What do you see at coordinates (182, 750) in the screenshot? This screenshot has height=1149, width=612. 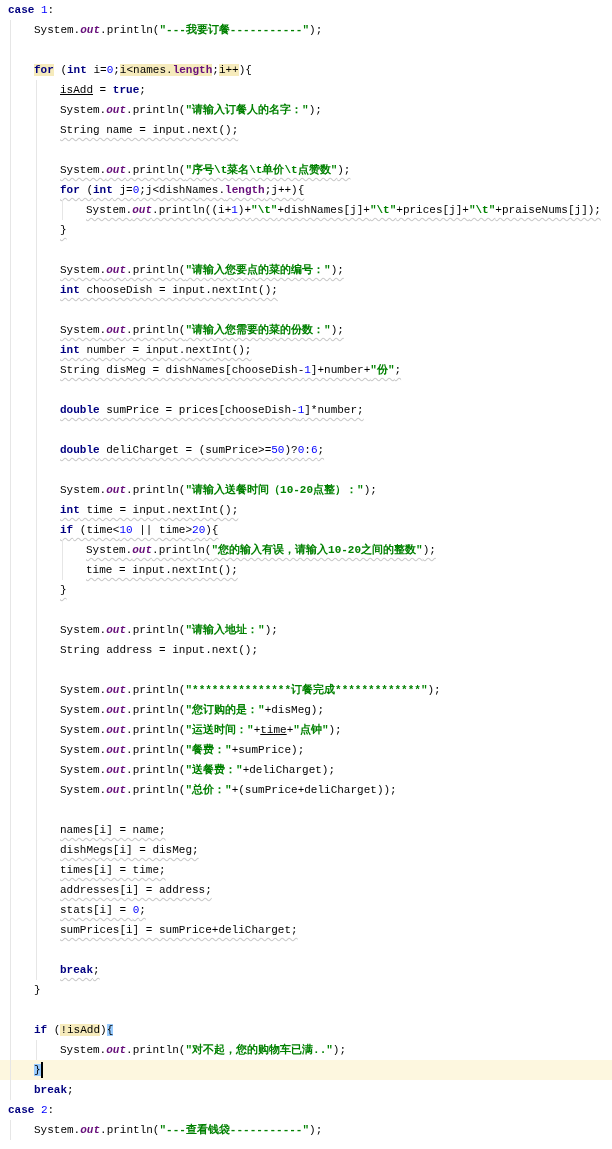 I see `code-line: System.out.println("餐费："+sumPrice);` at bounding box center [182, 750].